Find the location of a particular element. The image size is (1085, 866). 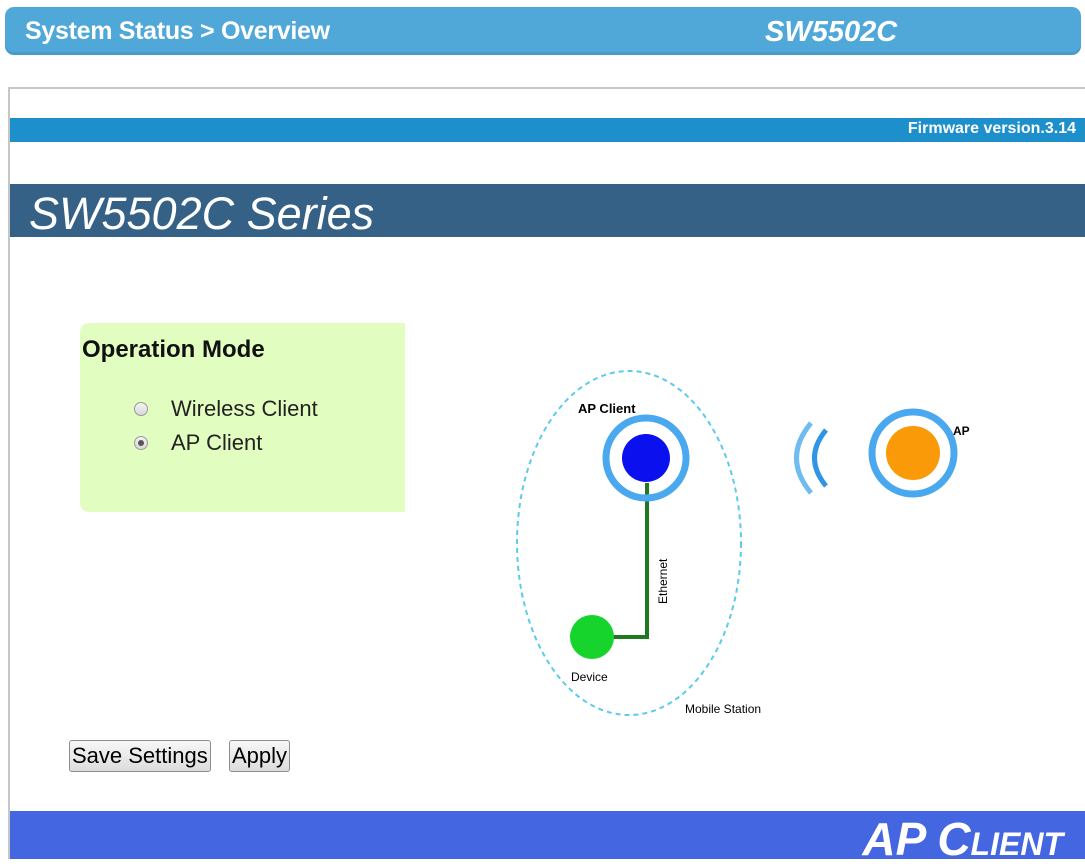

radio-wireless-client-indicator is located at coordinates (141, 409).